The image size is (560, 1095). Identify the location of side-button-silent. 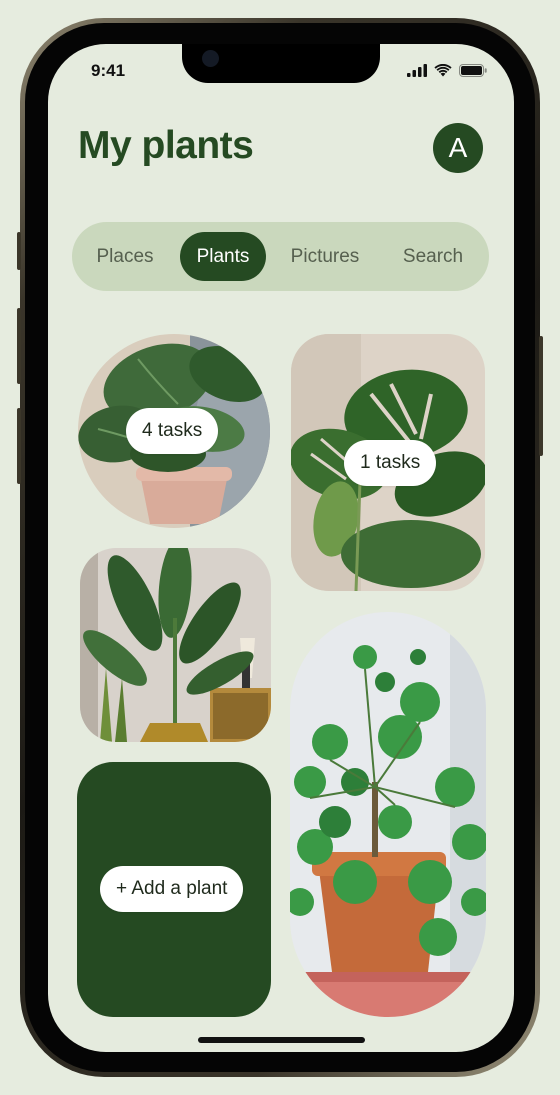
(19, 251).